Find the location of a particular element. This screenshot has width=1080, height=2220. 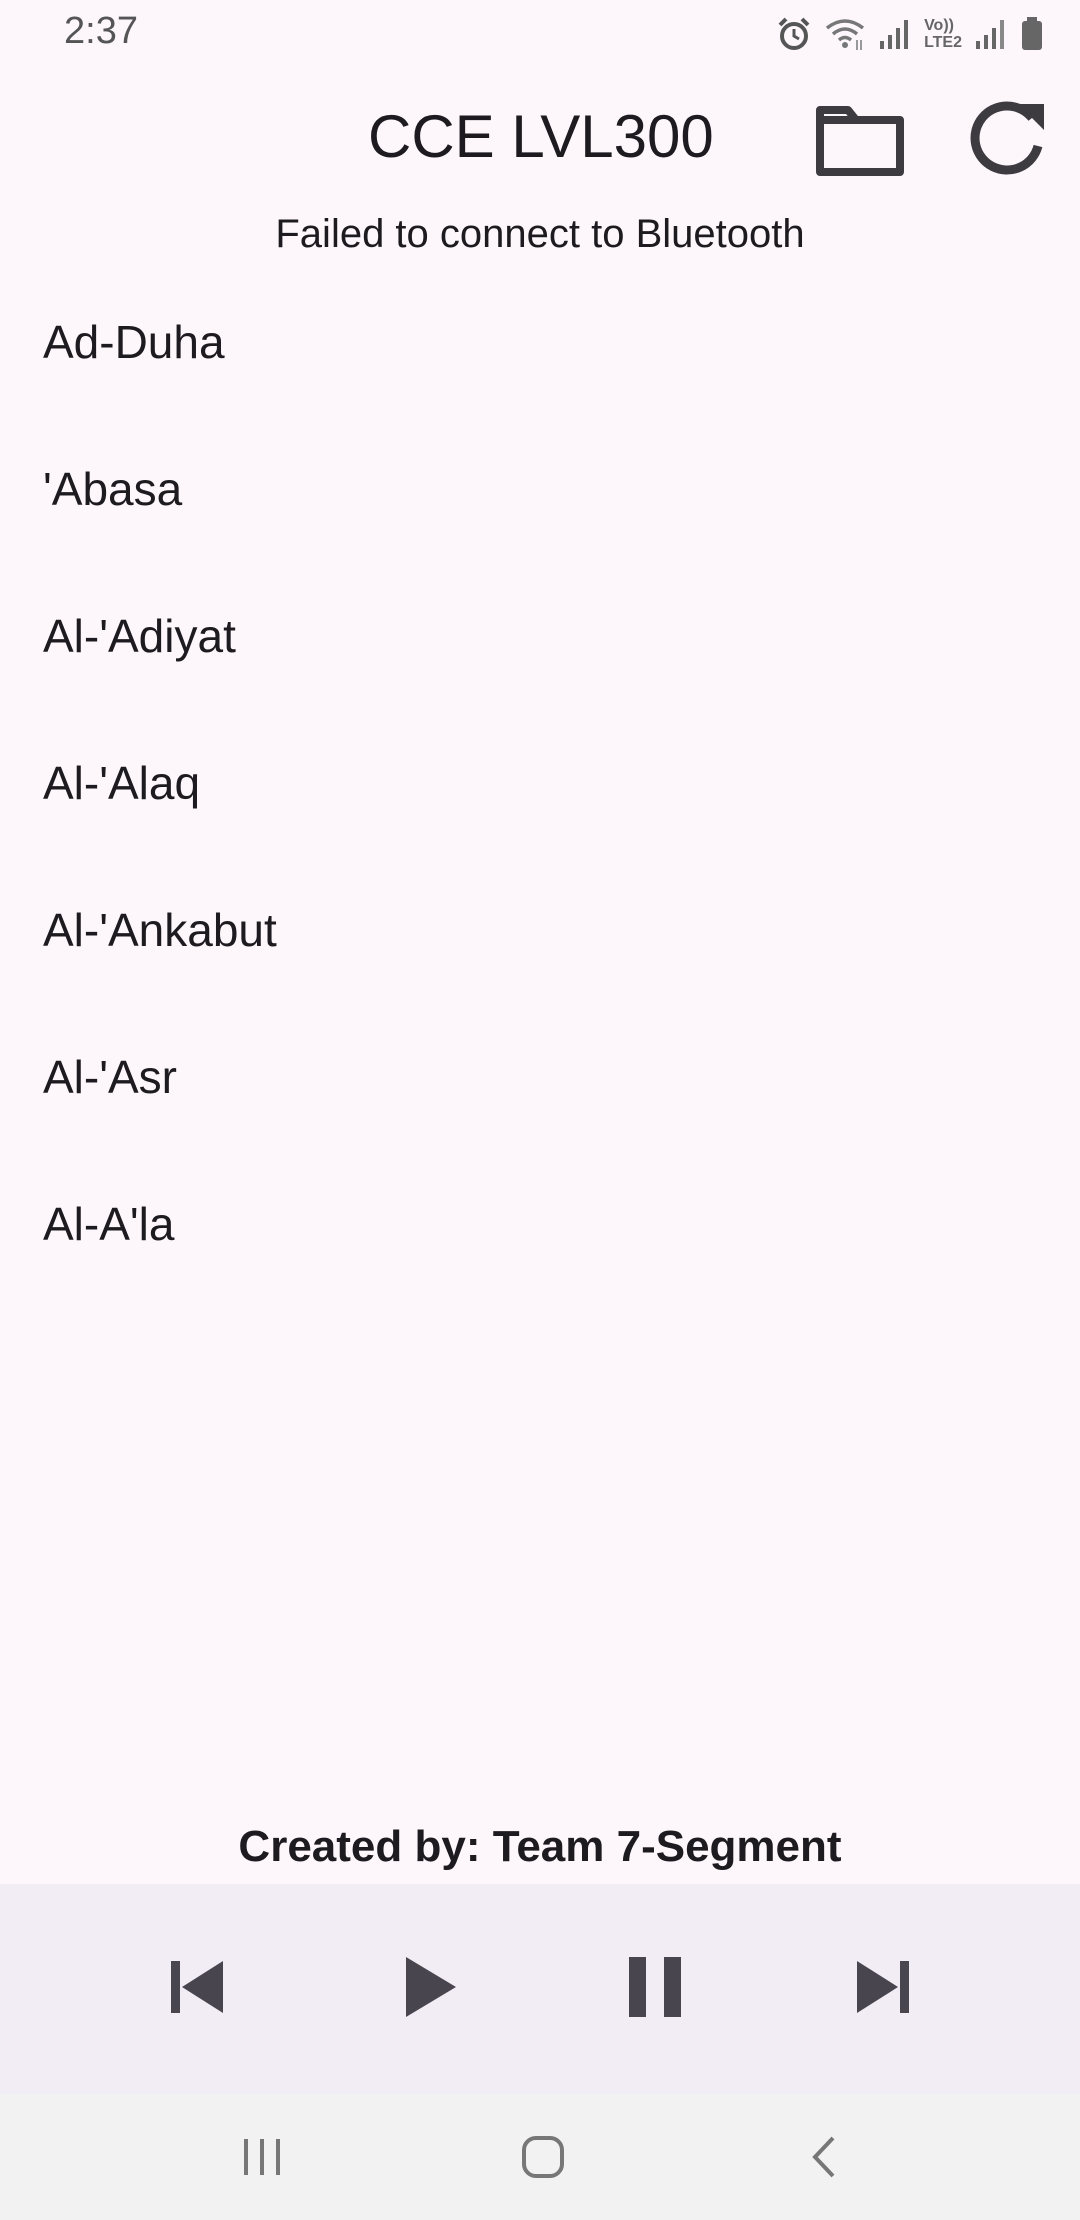

back-icon is located at coordinates (823, 2157).